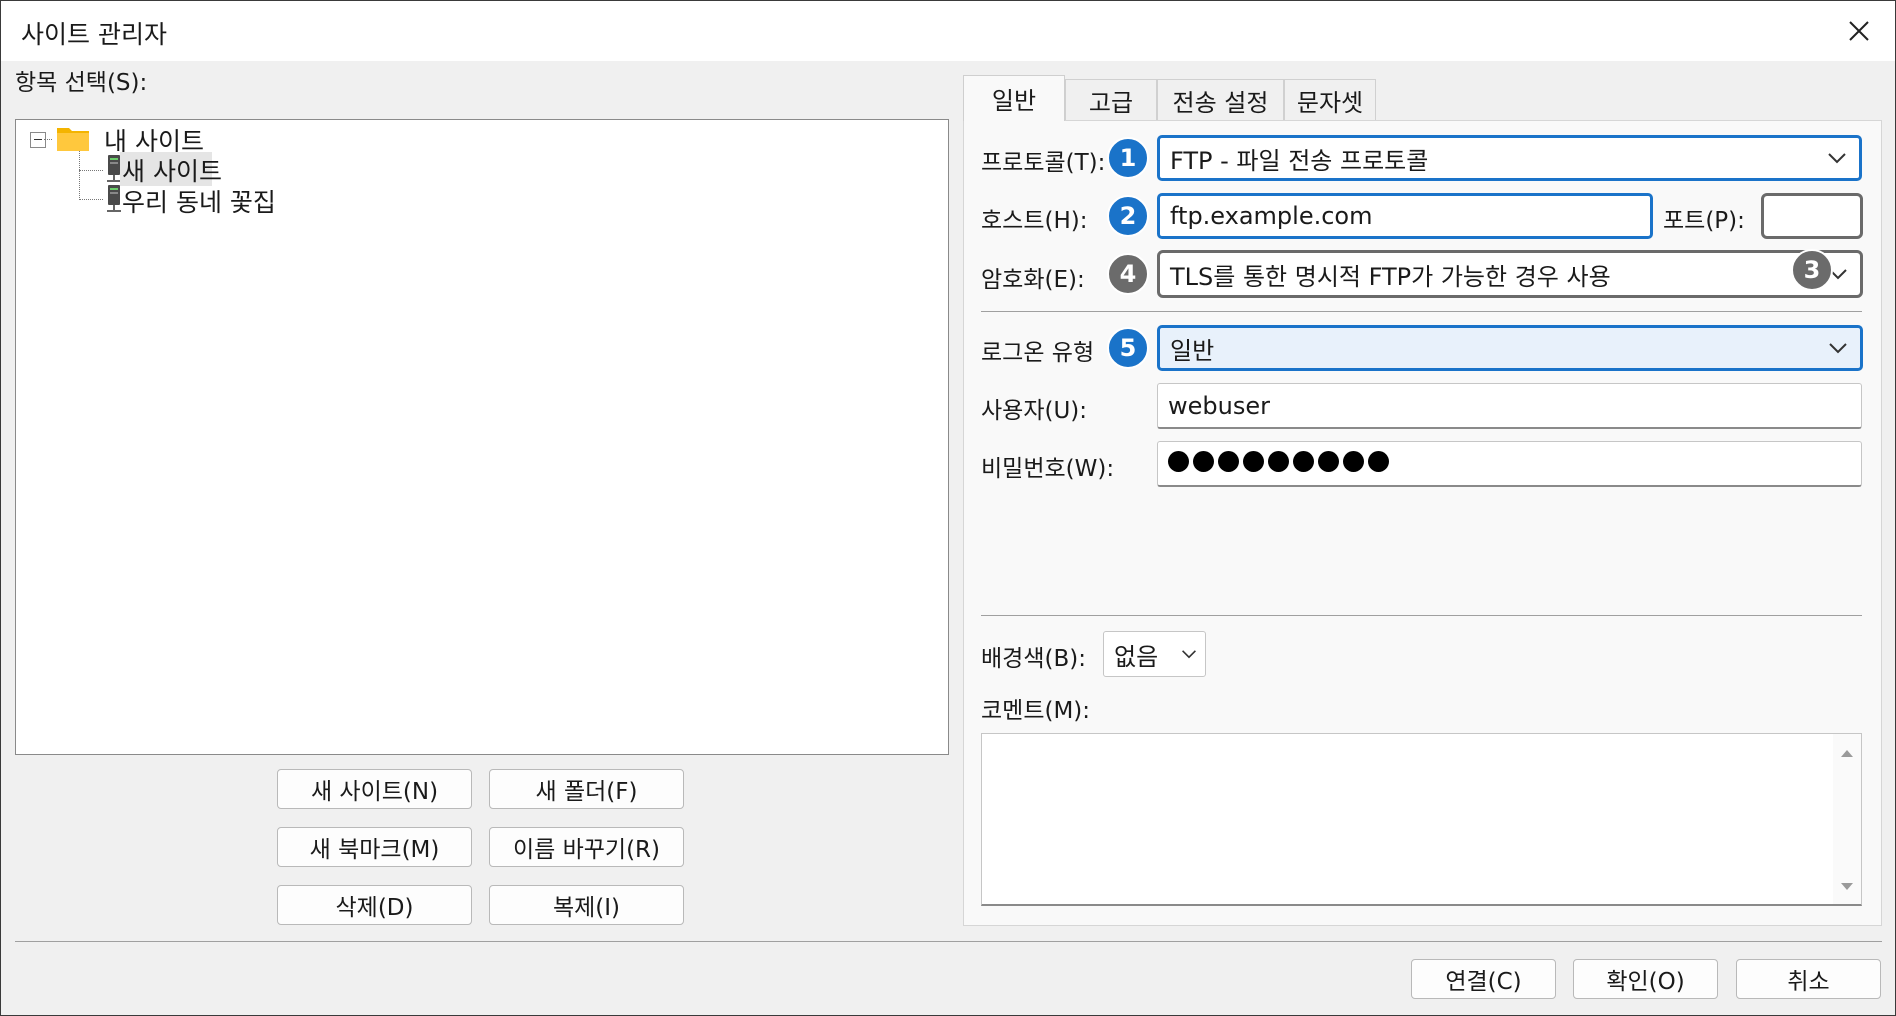  I want to click on select-entry-label: 항목 선택(S):, so click(81, 83).